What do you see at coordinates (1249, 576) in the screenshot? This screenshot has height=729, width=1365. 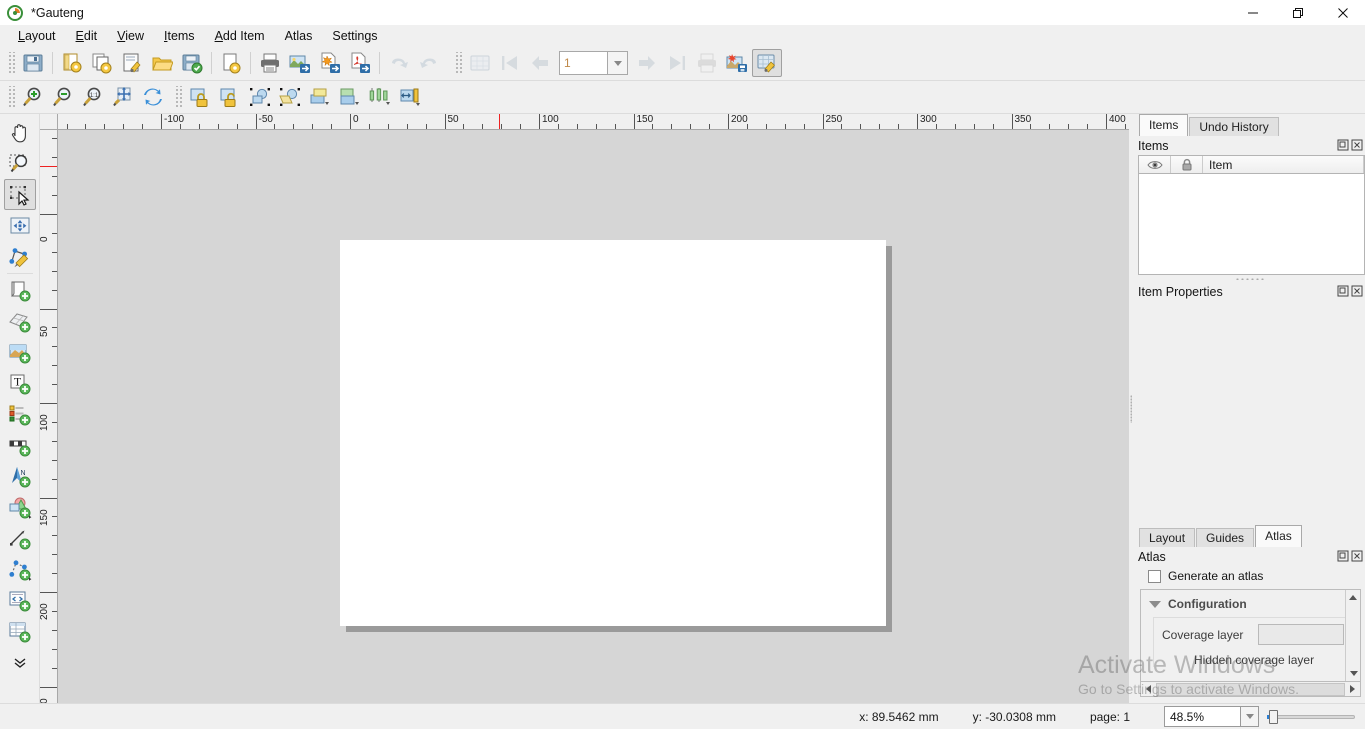 I see `generate-atlas-row: Generate an atlas` at bounding box center [1249, 576].